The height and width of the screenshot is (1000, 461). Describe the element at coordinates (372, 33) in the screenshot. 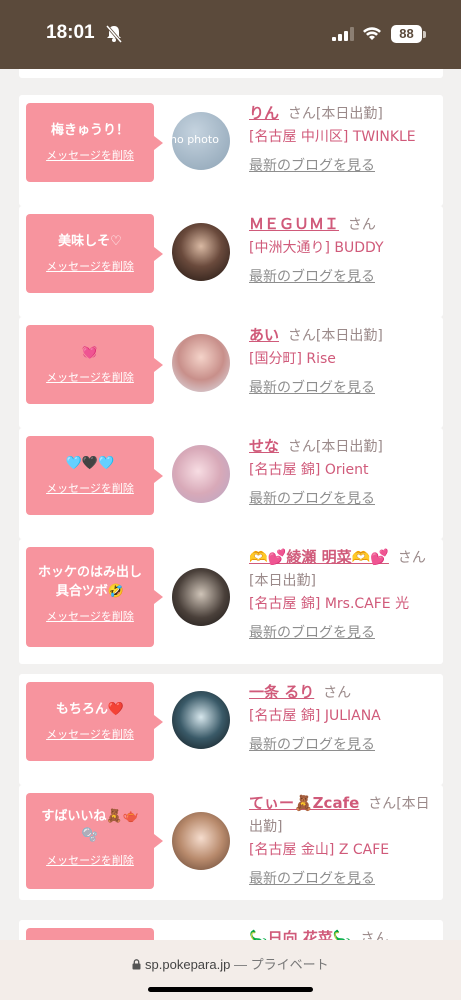

I see `wifi-icon` at that location.